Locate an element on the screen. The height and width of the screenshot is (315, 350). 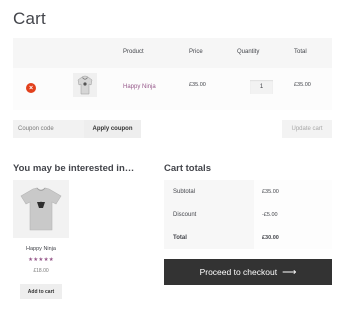
total-value: £30.00 is located at coordinates (293, 237).